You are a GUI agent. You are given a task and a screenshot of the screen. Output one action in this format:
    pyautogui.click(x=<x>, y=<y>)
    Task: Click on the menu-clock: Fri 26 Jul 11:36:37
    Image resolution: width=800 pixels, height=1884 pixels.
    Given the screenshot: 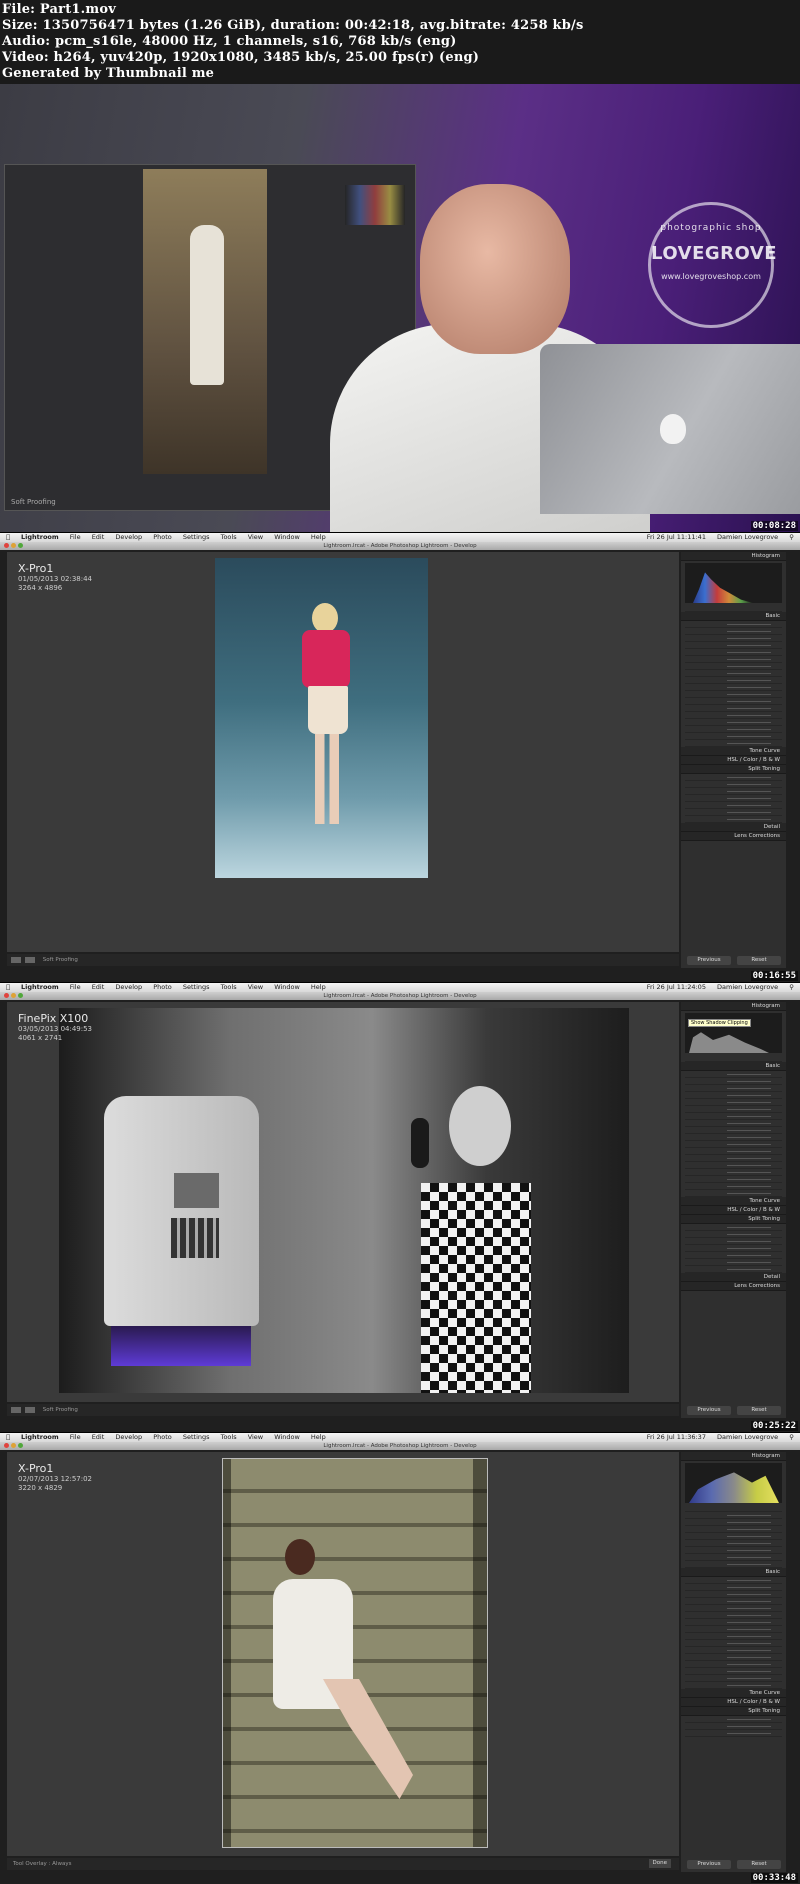 What is the action you would take?
    pyautogui.click(x=676, y=1437)
    